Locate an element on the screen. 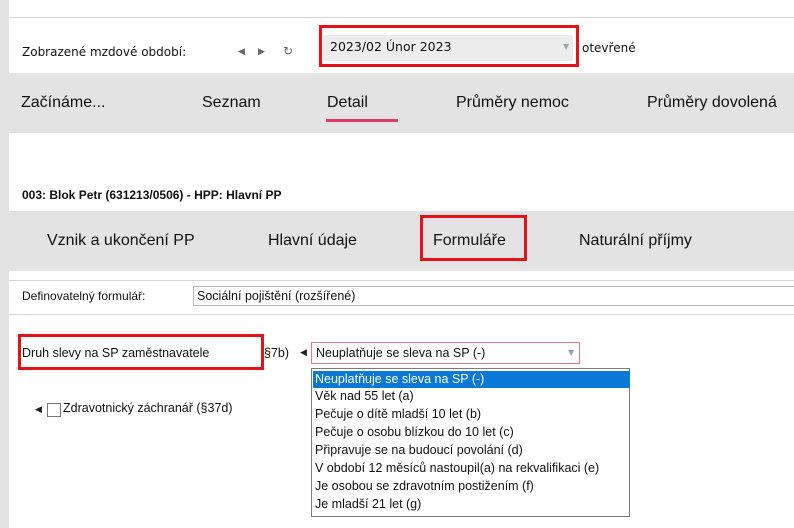  dropdown-option: Je mladší 21 let (g) is located at coordinates (471, 504).